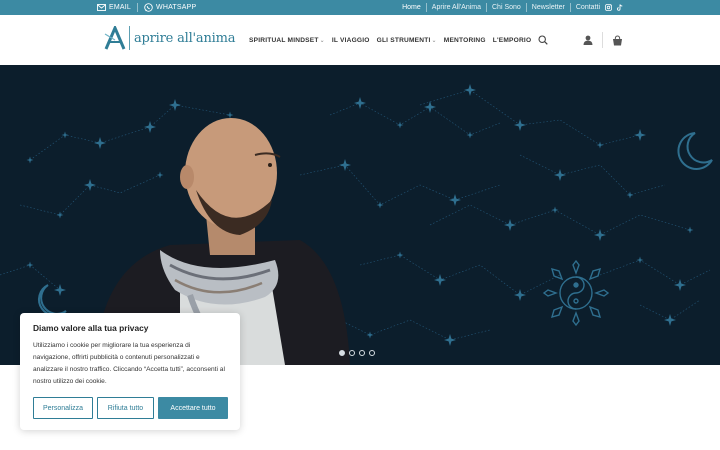 This screenshot has width=720, height=450. Describe the element at coordinates (193, 408) in the screenshot. I see `accept-all-button: Accettare tutto` at that location.